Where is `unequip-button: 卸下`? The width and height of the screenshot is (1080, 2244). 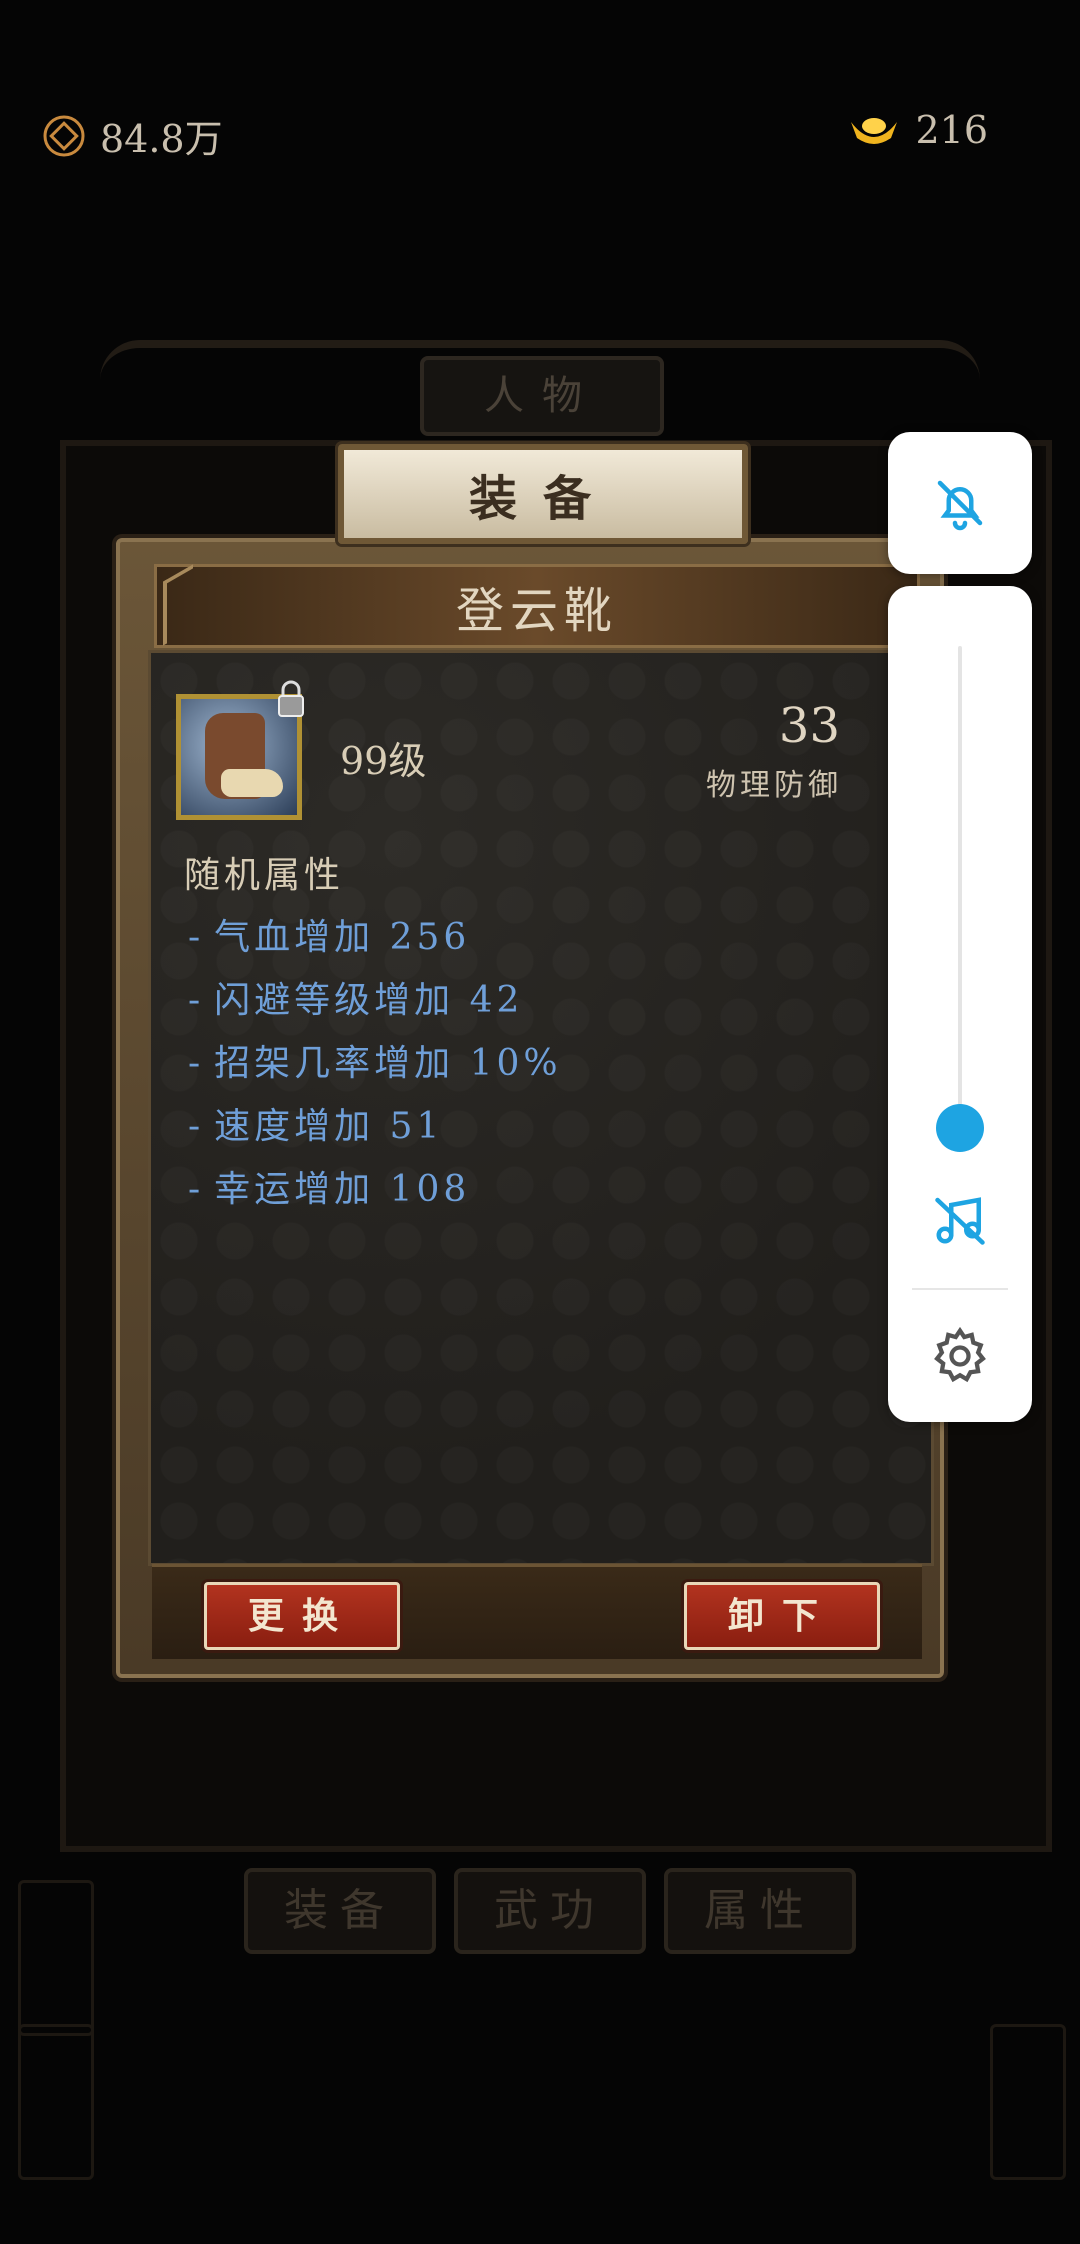 unequip-button: 卸下 is located at coordinates (782, 1616).